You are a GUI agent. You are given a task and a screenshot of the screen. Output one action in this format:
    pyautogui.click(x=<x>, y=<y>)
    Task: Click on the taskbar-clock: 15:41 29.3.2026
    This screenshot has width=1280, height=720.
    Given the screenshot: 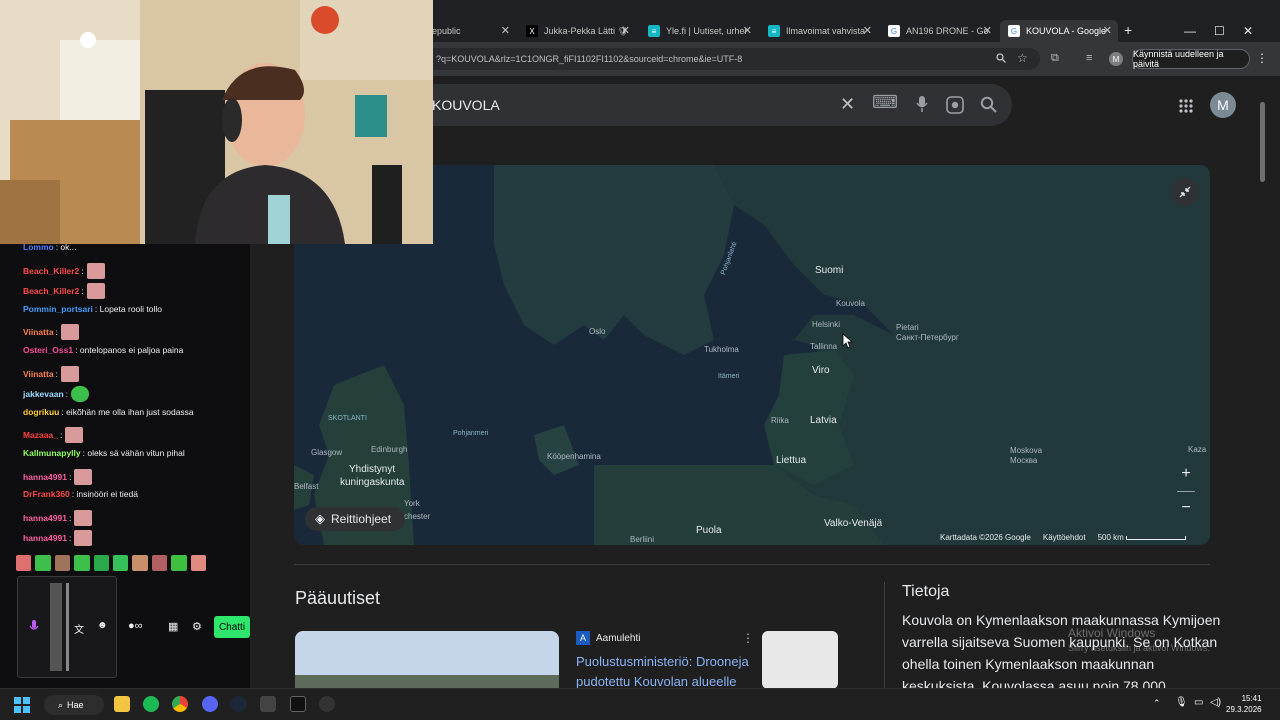 What is the action you would take?
    pyautogui.click(x=1244, y=704)
    